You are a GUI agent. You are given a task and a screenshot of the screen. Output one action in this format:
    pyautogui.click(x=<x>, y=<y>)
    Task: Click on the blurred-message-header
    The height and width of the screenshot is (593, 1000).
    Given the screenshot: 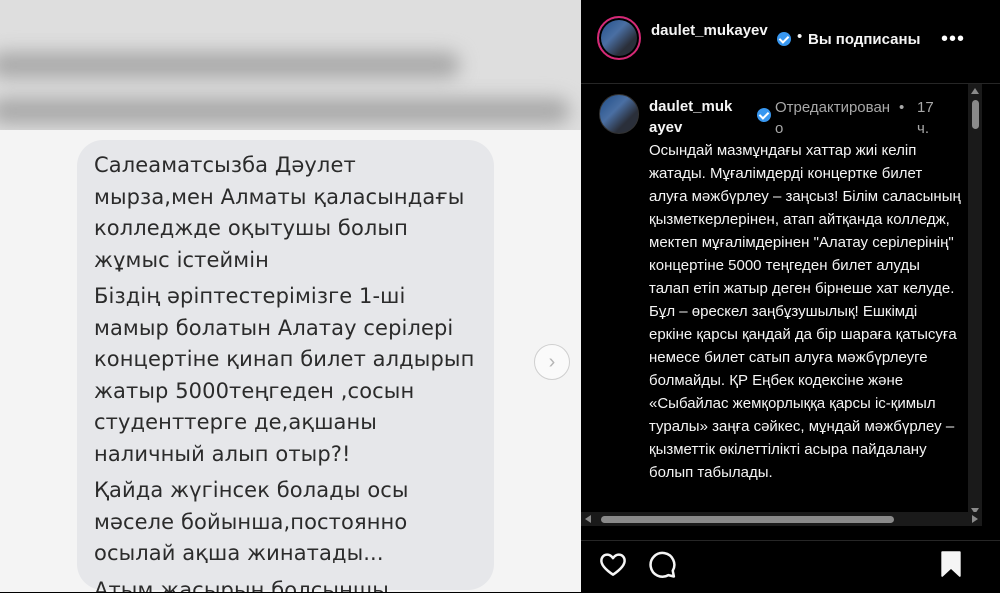 What is the action you would take?
    pyautogui.click(x=290, y=65)
    